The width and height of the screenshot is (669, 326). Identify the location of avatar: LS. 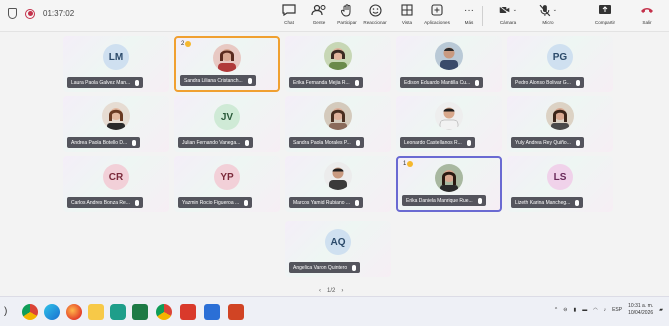
(560, 177).